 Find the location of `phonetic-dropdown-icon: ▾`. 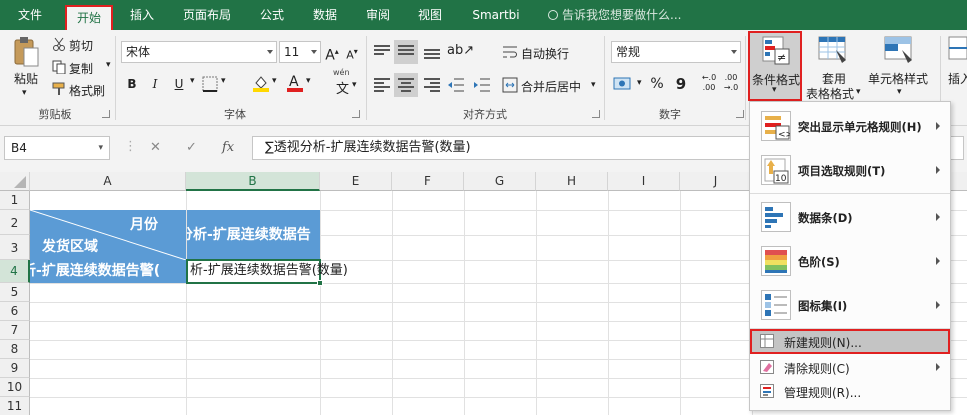

phonetic-dropdown-icon: ▾ is located at coordinates (354, 85).